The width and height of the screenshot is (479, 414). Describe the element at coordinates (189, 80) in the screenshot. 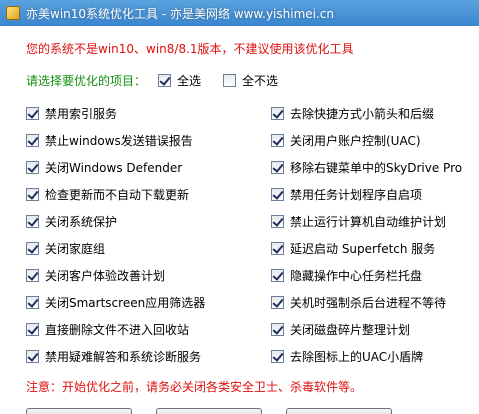

I see `select-all-label: 全选` at that location.